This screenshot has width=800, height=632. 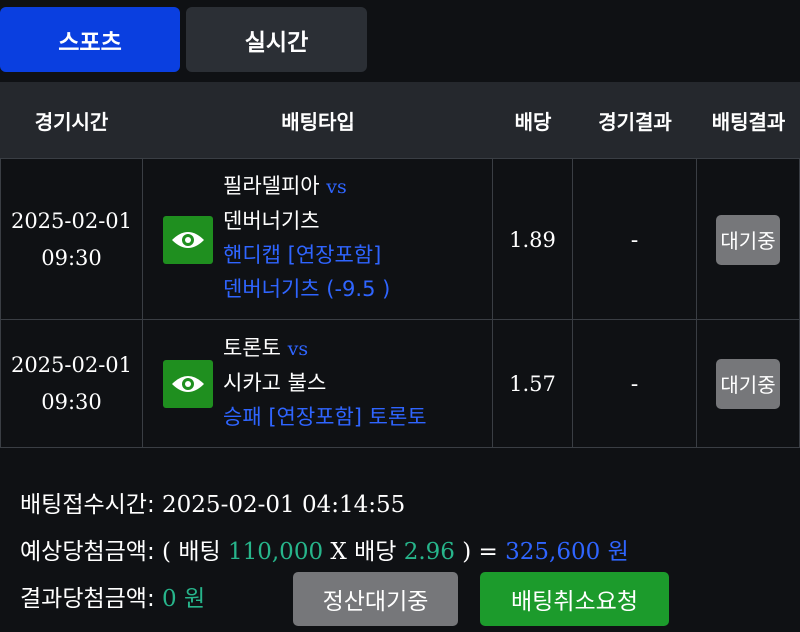 What do you see at coordinates (87, 552) in the screenshot?
I see `expected-label: 예상당첨금액:` at bounding box center [87, 552].